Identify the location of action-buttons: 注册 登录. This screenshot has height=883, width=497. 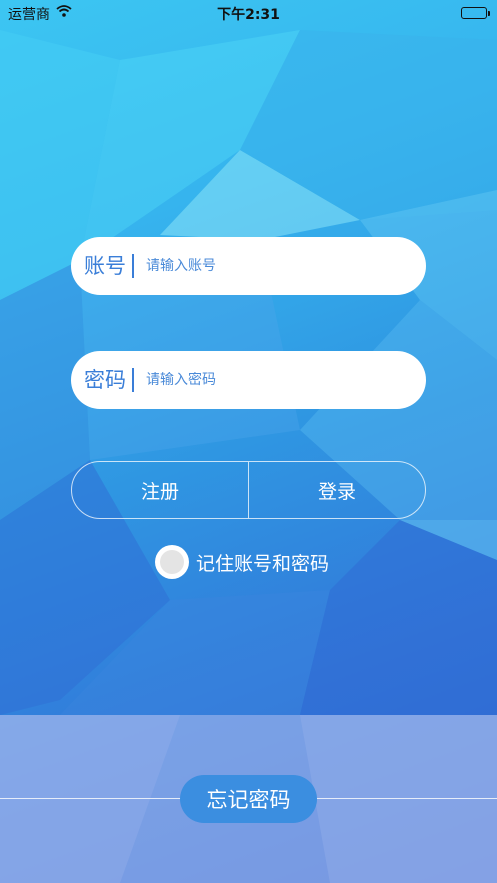
(248, 490).